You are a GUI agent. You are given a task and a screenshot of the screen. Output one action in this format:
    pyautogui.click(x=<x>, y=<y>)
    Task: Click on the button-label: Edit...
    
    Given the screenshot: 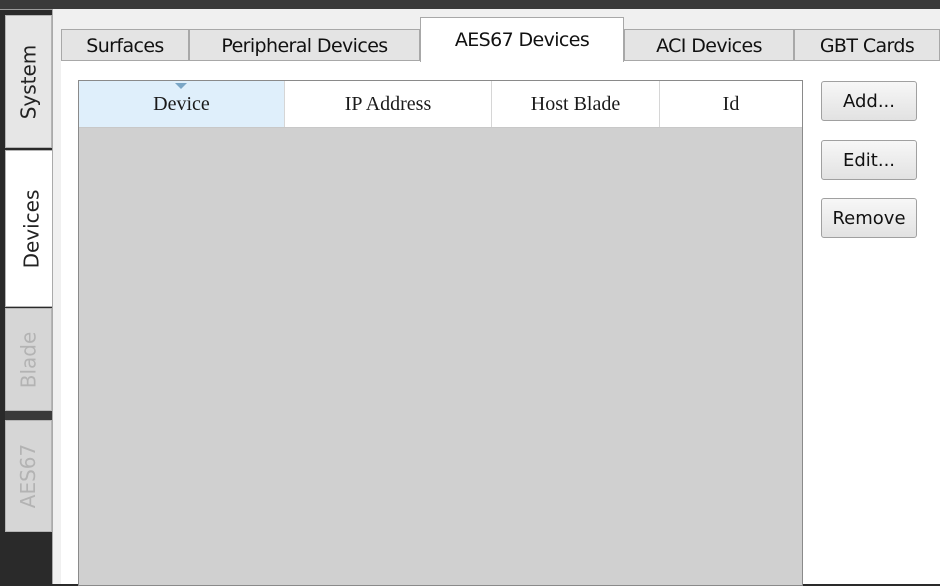 What is the action you would take?
    pyautogui.click(x=869, y=160)
    